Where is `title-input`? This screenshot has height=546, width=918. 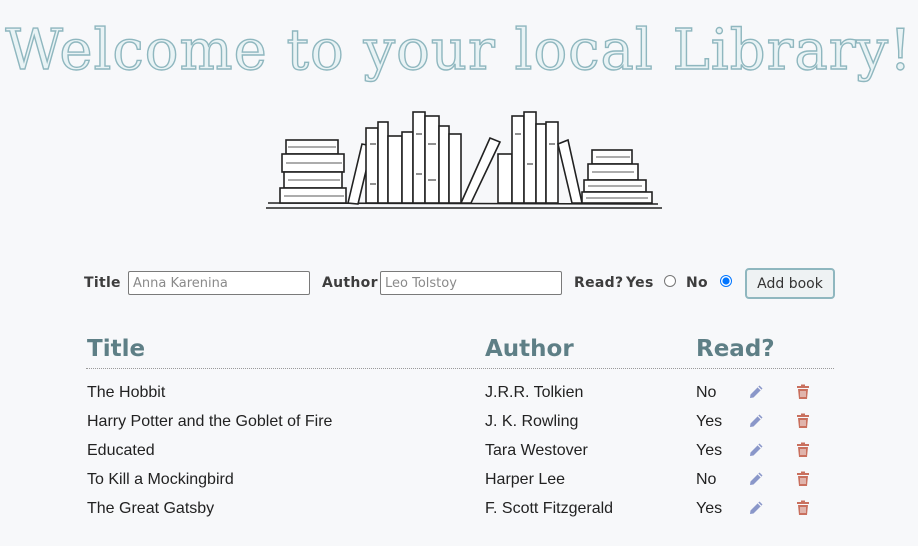
title-input is located at coordinates (219, 283).